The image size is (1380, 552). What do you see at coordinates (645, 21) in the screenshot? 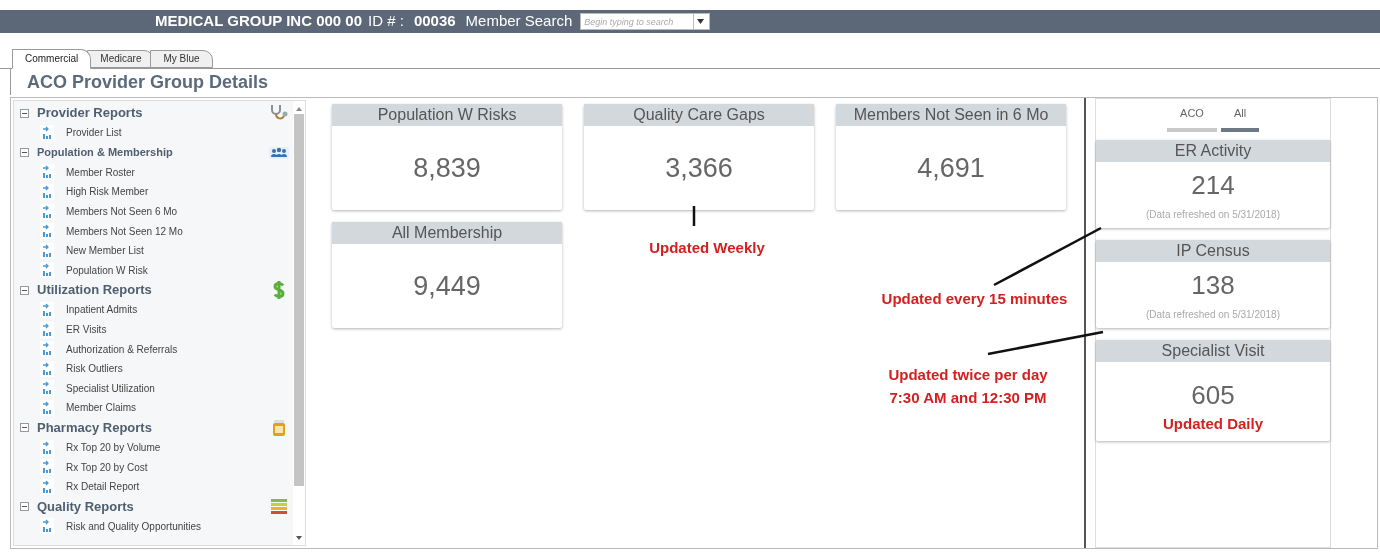
I see `member-search-field: Begin typing to search` at bounding box center [645, 21].